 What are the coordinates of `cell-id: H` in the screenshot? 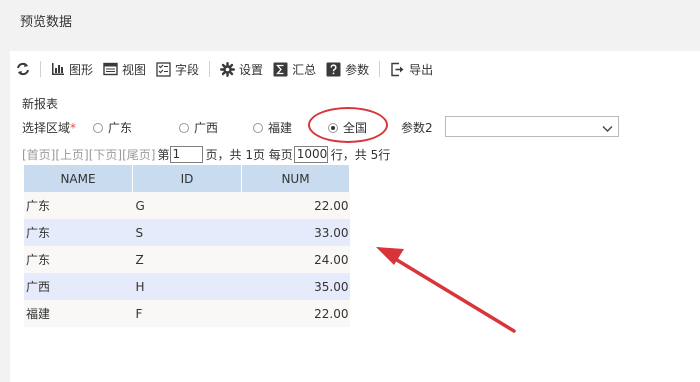 It's located at (187, 286).